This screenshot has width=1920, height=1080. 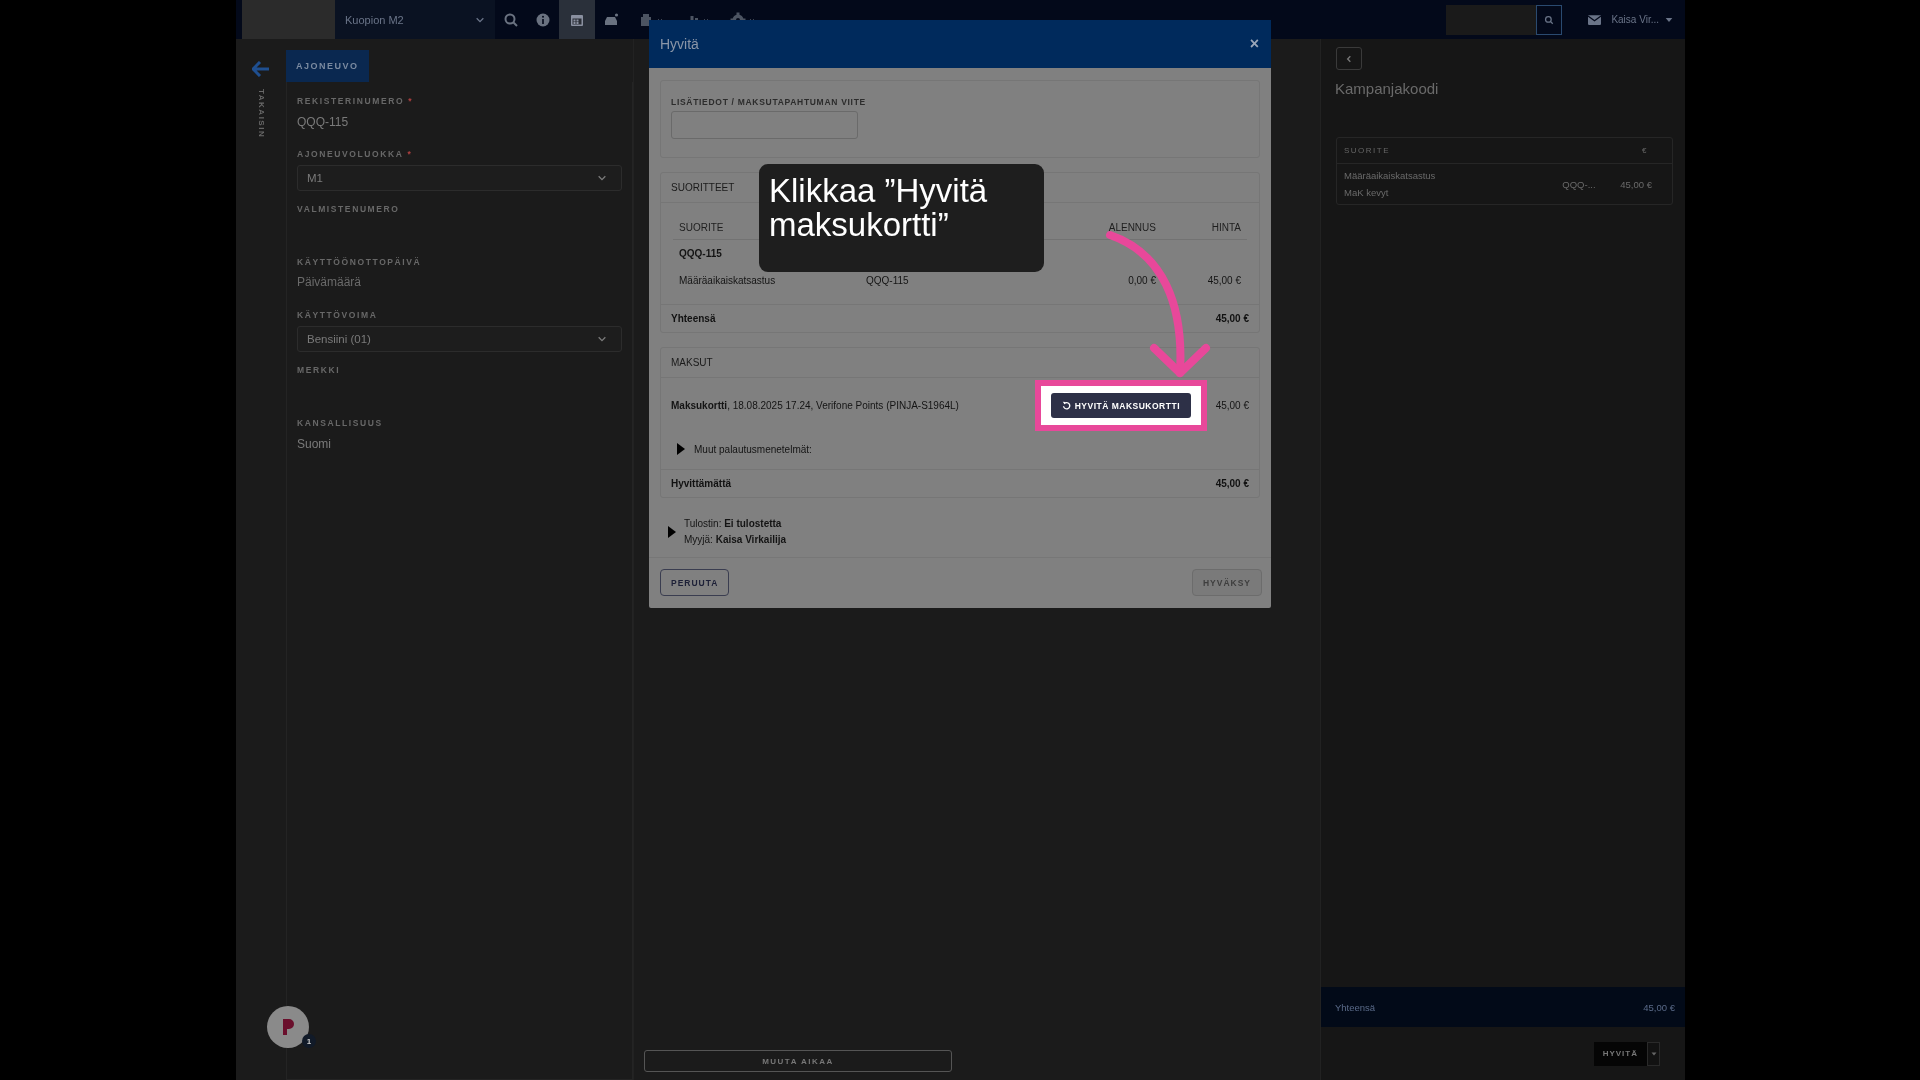 What do you see at coordinates (798, 1061) in the screenshot?
I see `change-time-button: MUUTA AIKAA` at bounding box center [798, 1061].